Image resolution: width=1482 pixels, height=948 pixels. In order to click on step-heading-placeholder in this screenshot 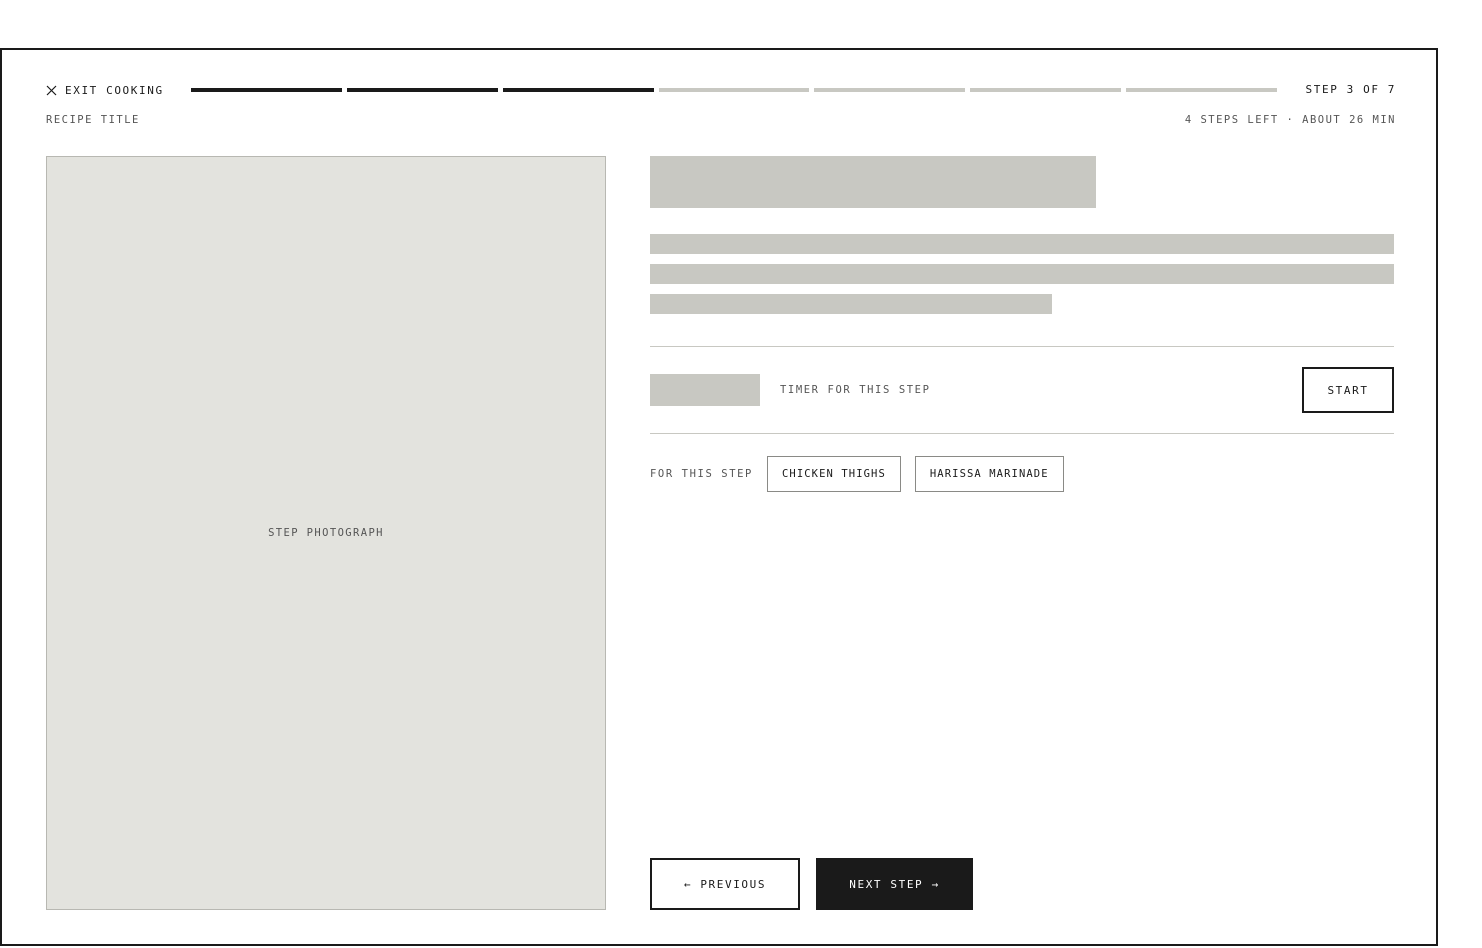, I will do `click(873, 182)`.